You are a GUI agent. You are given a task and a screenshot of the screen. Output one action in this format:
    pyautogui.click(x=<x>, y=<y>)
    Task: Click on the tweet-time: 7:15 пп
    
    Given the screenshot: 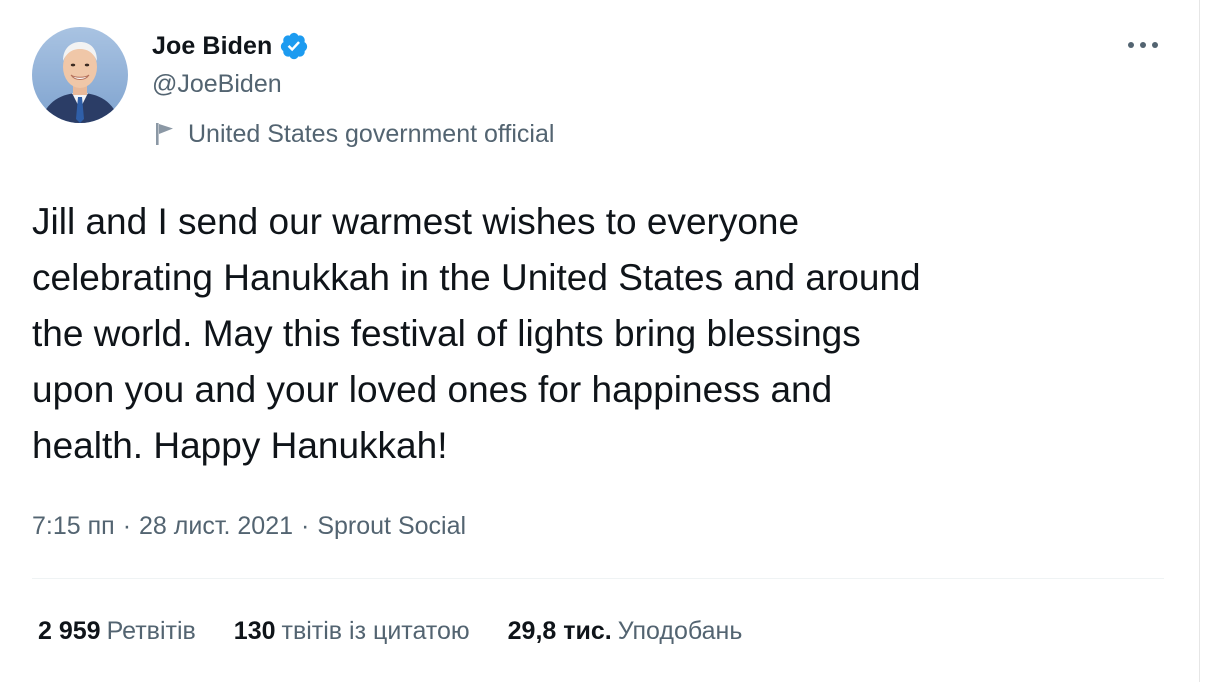 What is the action you would take?
    pyautogui.click(x=73, y=526)
    